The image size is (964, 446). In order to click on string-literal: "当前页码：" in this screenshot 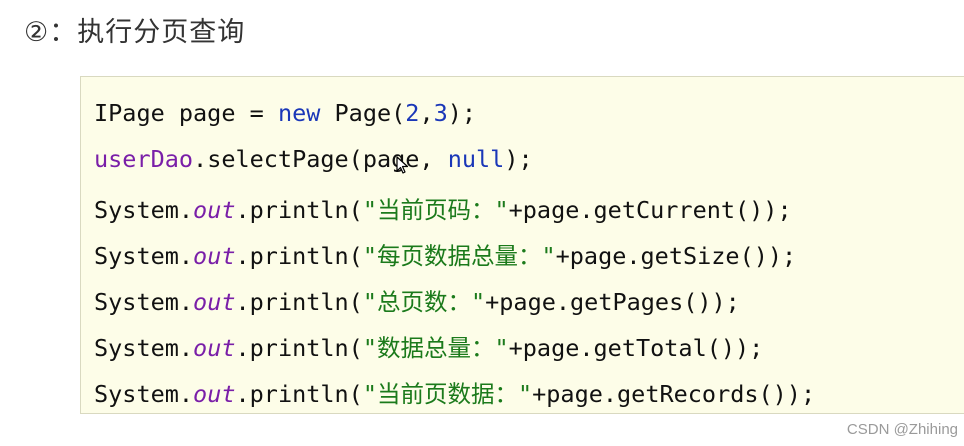, I will do `click(435, 210)`.